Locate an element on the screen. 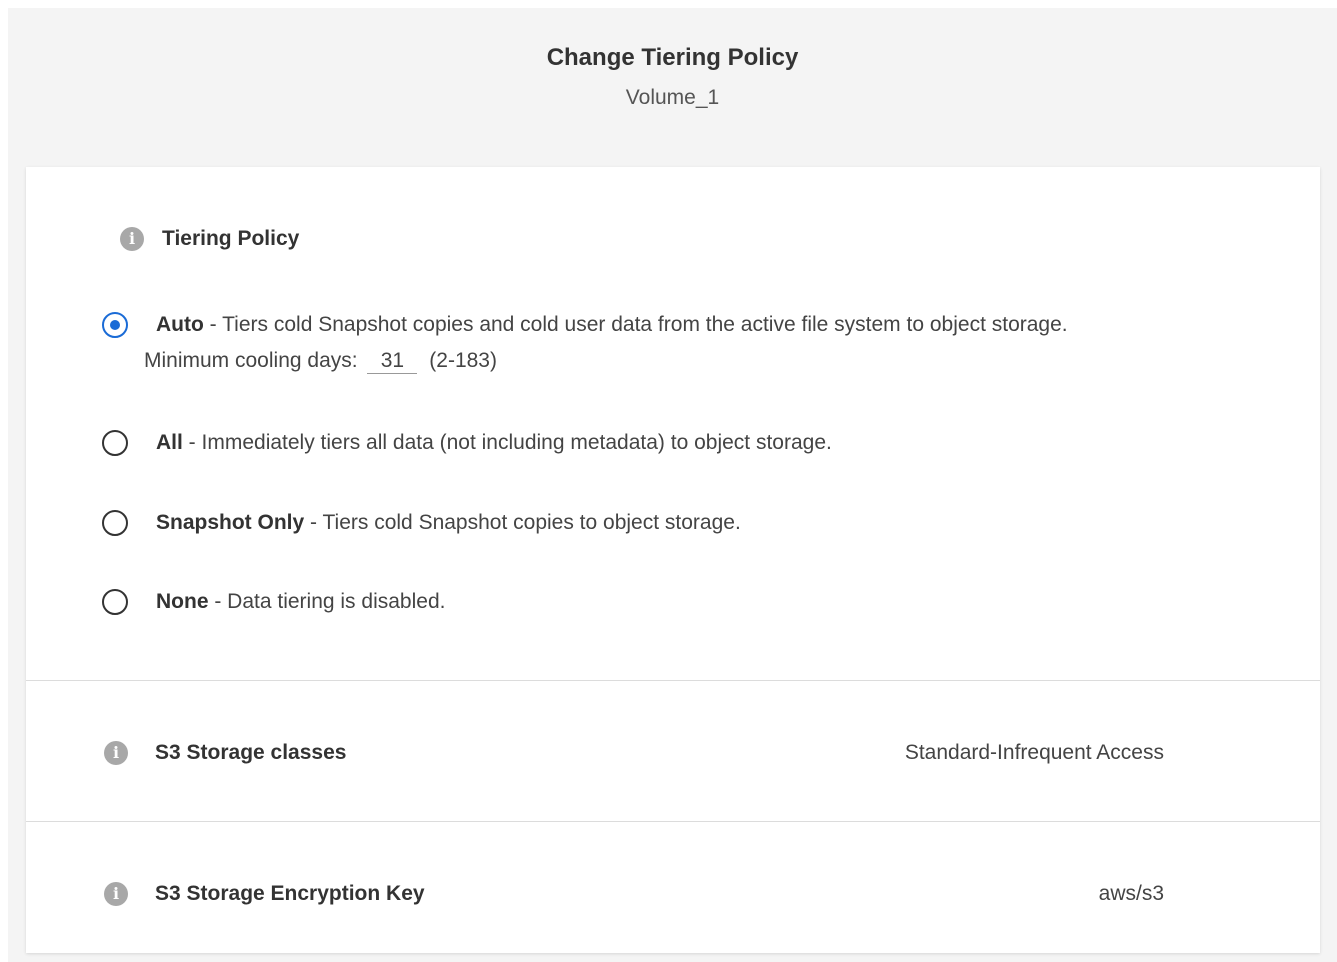 Image resolution: width=1337 pixels, height=962 pixels. radio-snapshot-only is located at coordinates (115, 523).